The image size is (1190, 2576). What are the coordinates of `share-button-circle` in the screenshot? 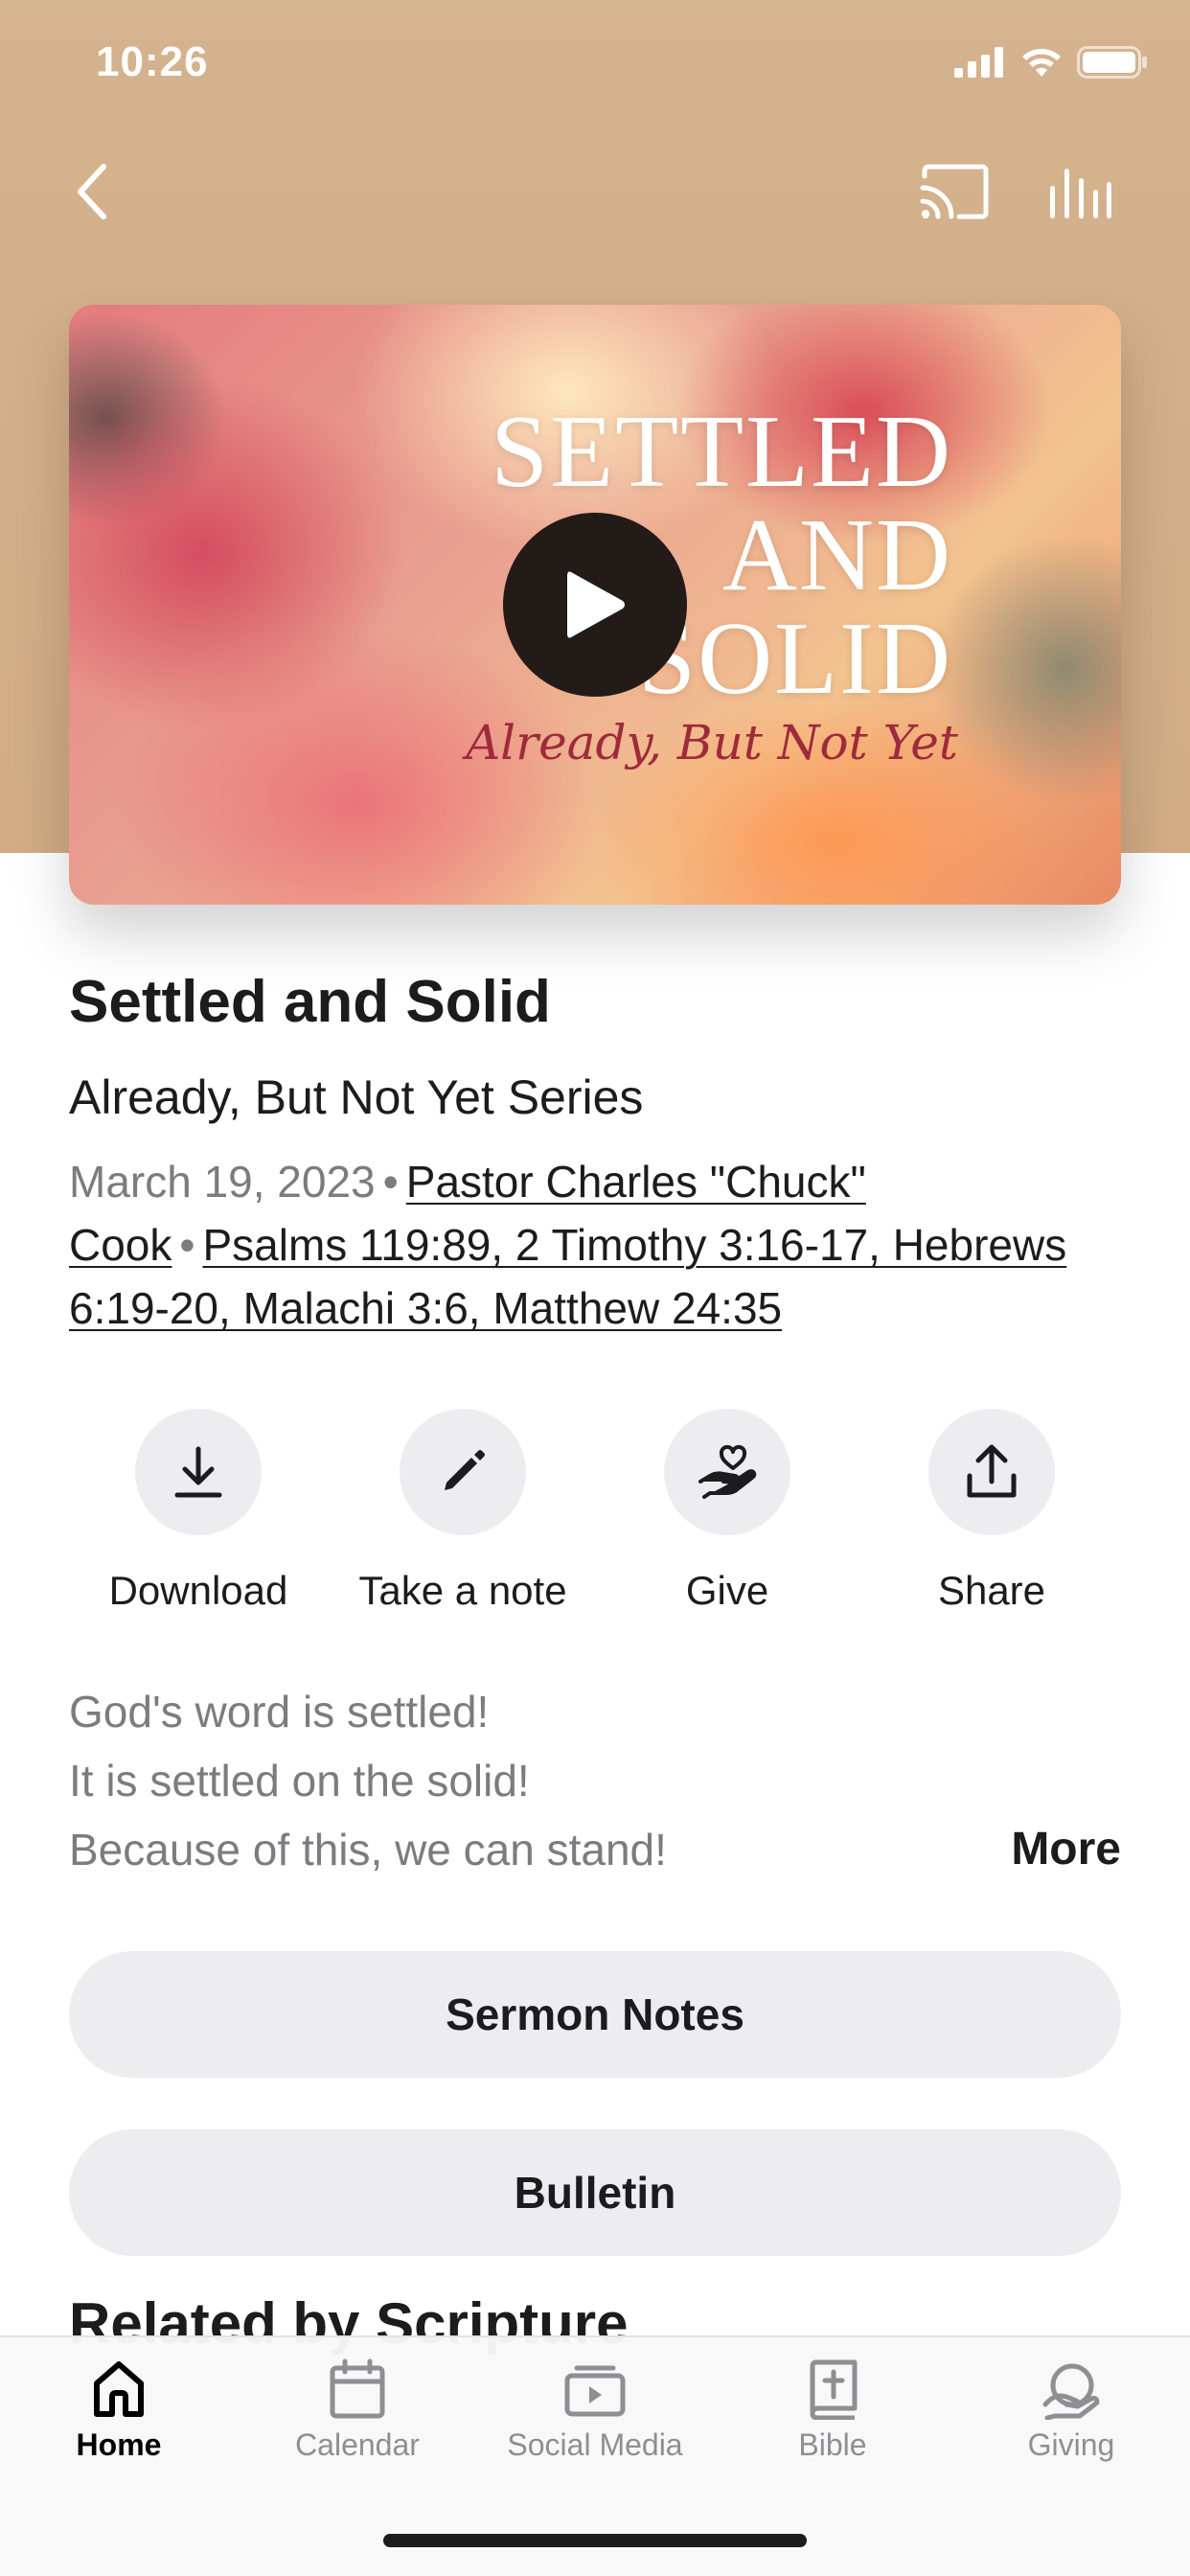 It's located at (991, 1472).